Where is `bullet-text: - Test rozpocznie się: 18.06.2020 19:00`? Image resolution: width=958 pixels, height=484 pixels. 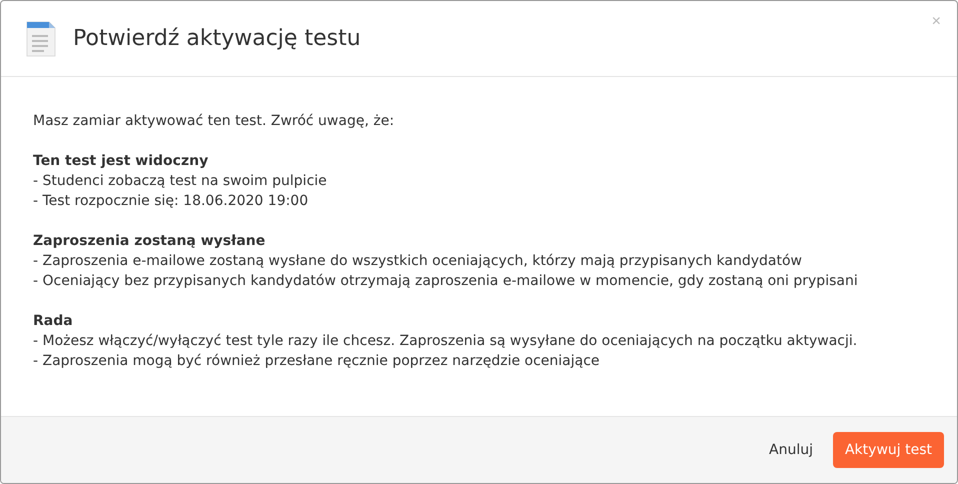
bullet-text: - Test rozpocznie się: 18.06.2020 19:00 is located at coordinates (171, 201).